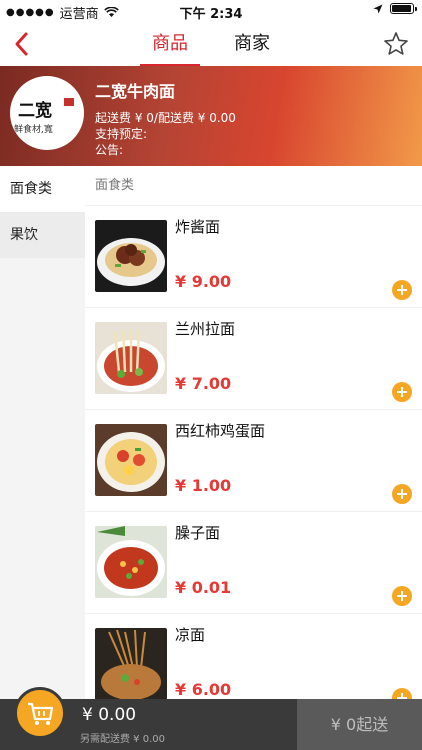  Describe the element at coordinates (69, 102) in the screenshot. I see `logo-mark` at that location.